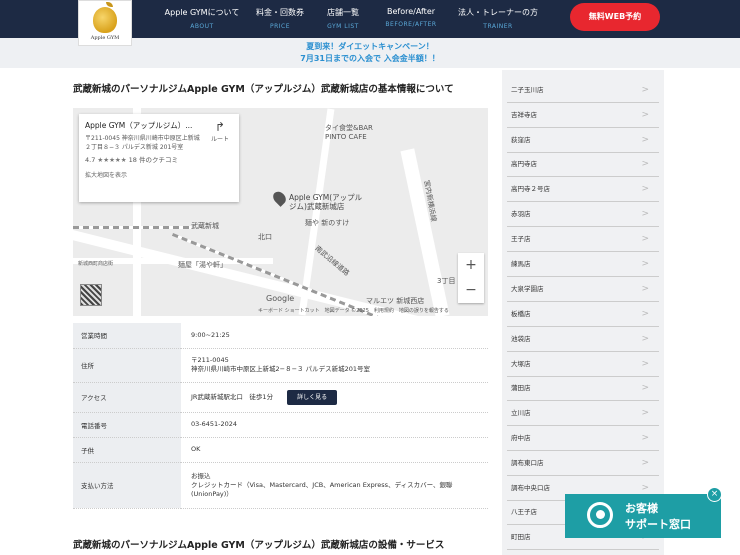 This screenshot has height=555, width=740. What do you see at coordinates (583, 264) in the screenshot?
I see `store-link: 練馬店 >` at bounding box center [583, 264].